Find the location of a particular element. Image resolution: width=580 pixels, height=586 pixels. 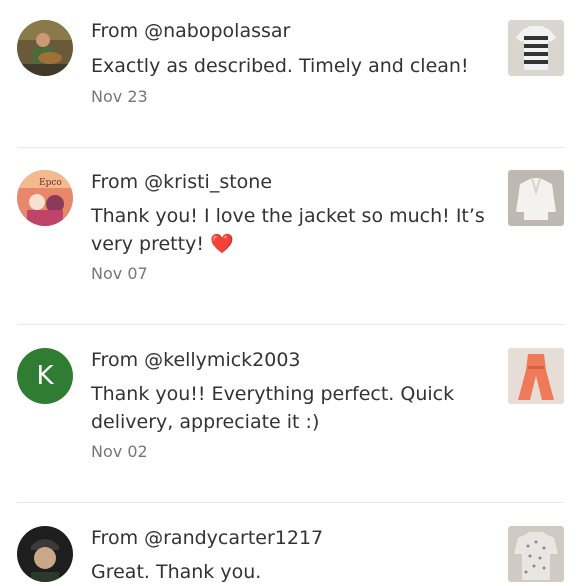

review-author: From @kristi_stone is located at coordinates (181, 182).